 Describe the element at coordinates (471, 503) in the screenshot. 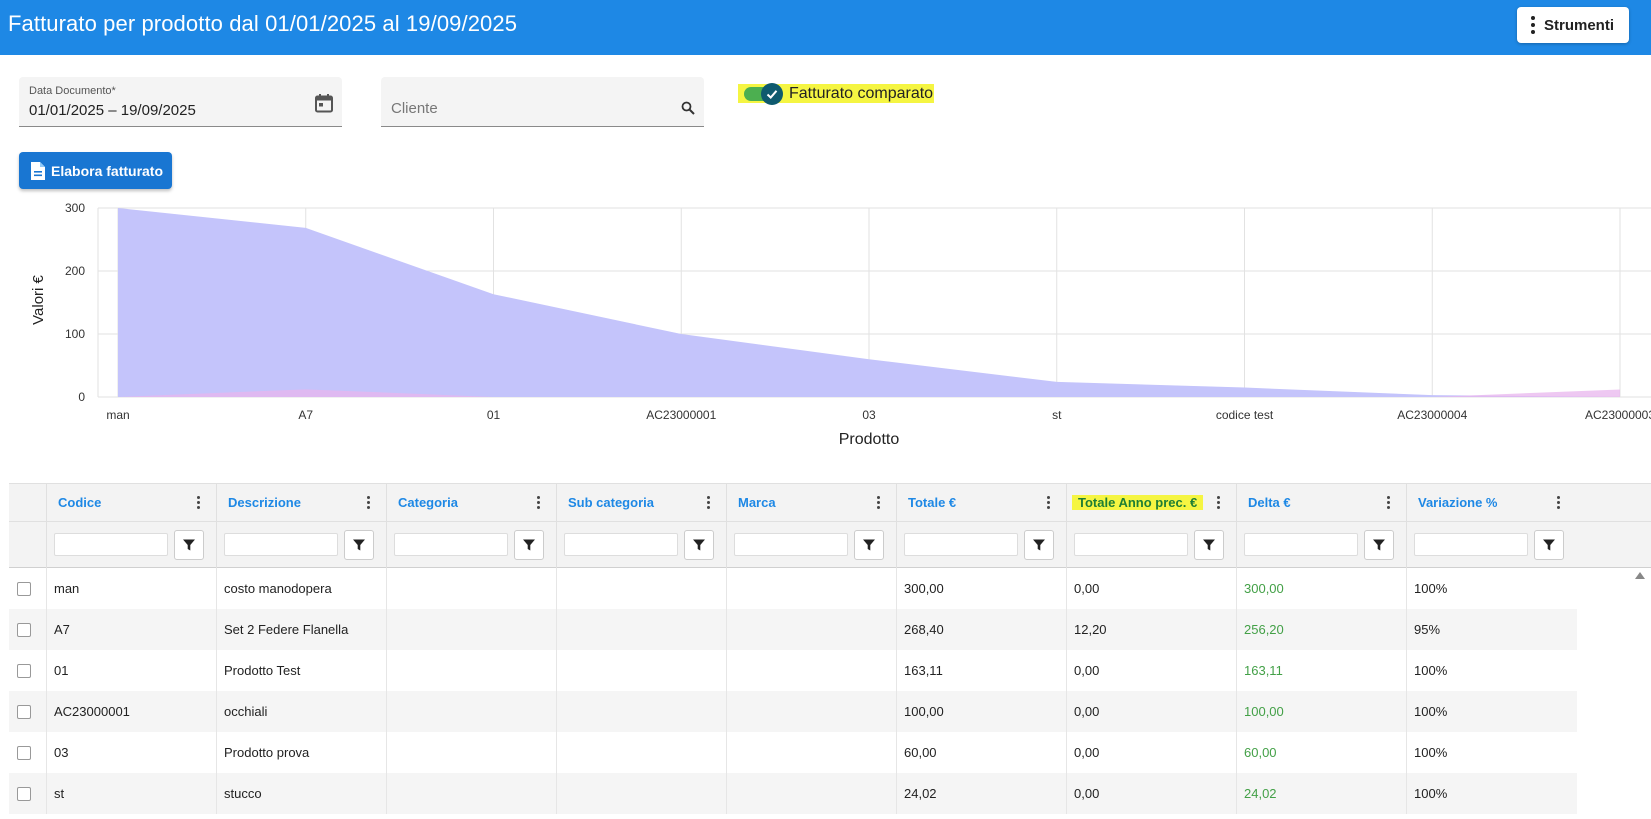

I see `column-header-categoria: Categoria` at that location.